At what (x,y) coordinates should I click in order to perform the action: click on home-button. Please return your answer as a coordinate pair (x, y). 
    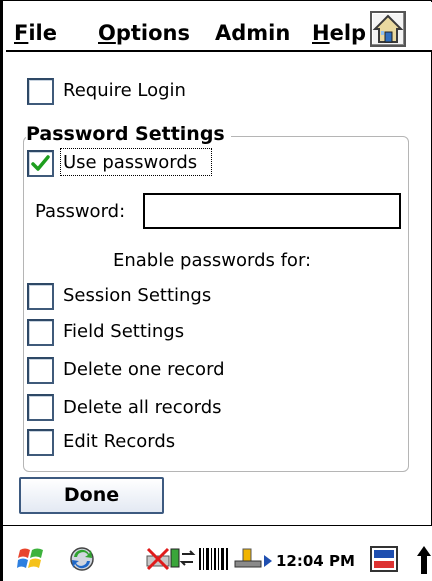
    Looking at the image, I should click on (388, 29).